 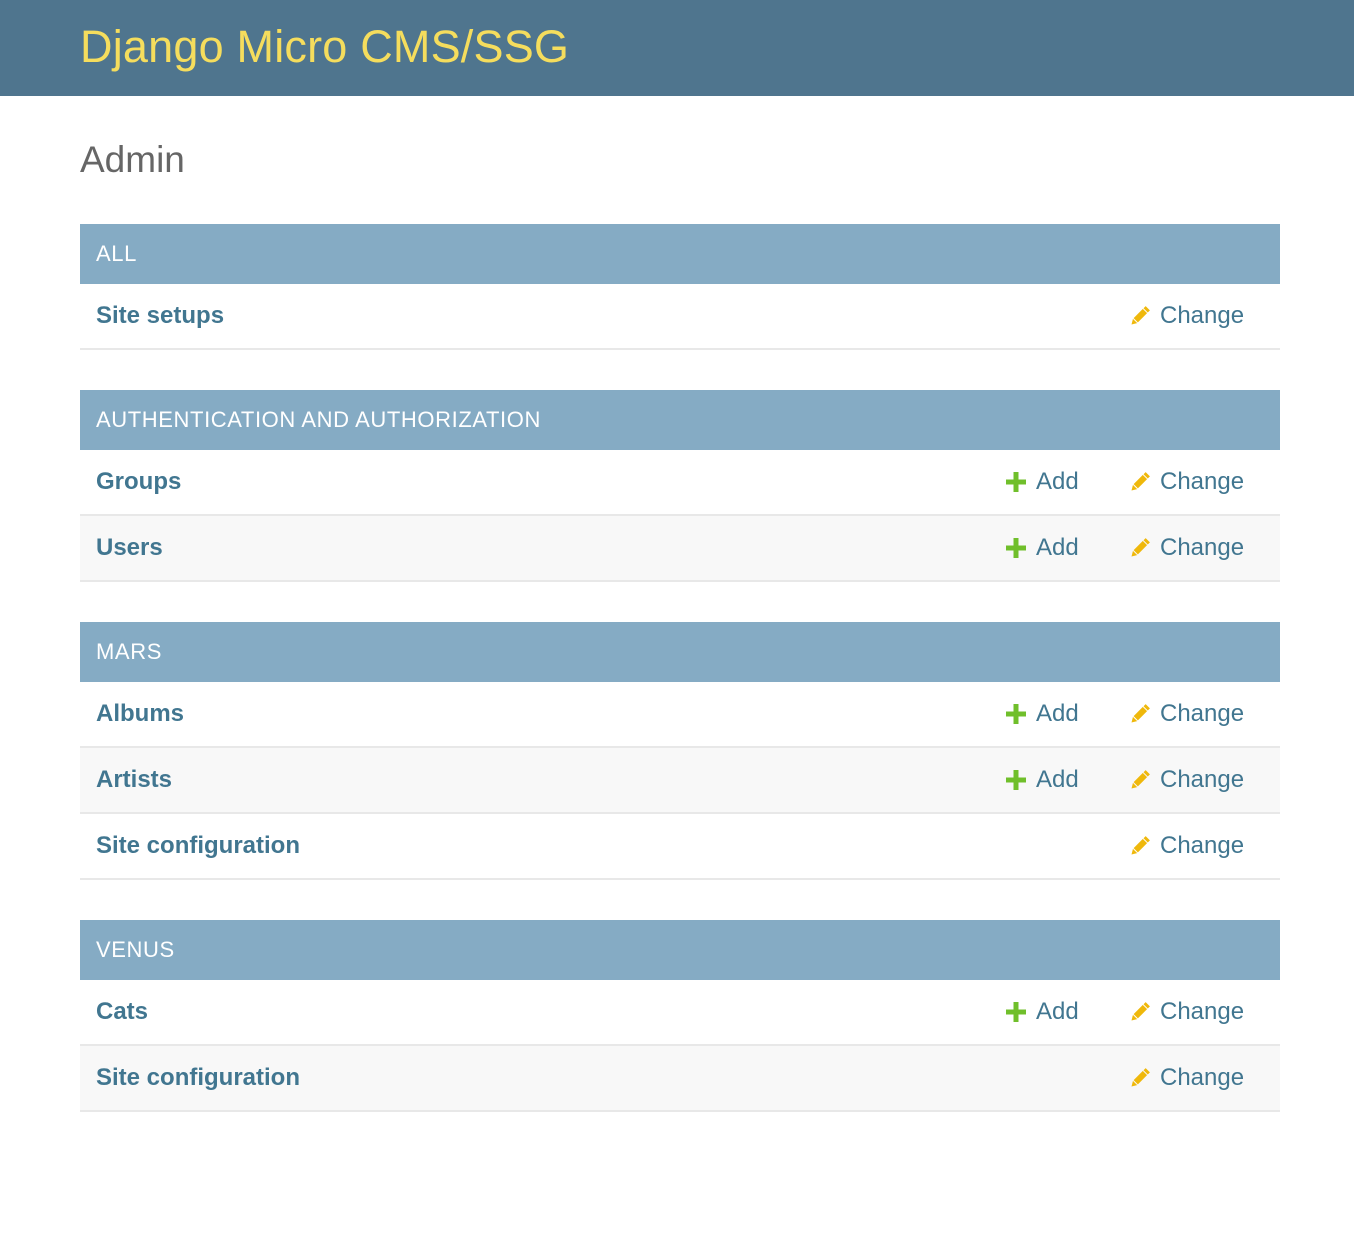 I want to click on site-name-link: Django Micro CMS/SSG, so click(x=324, y=47).